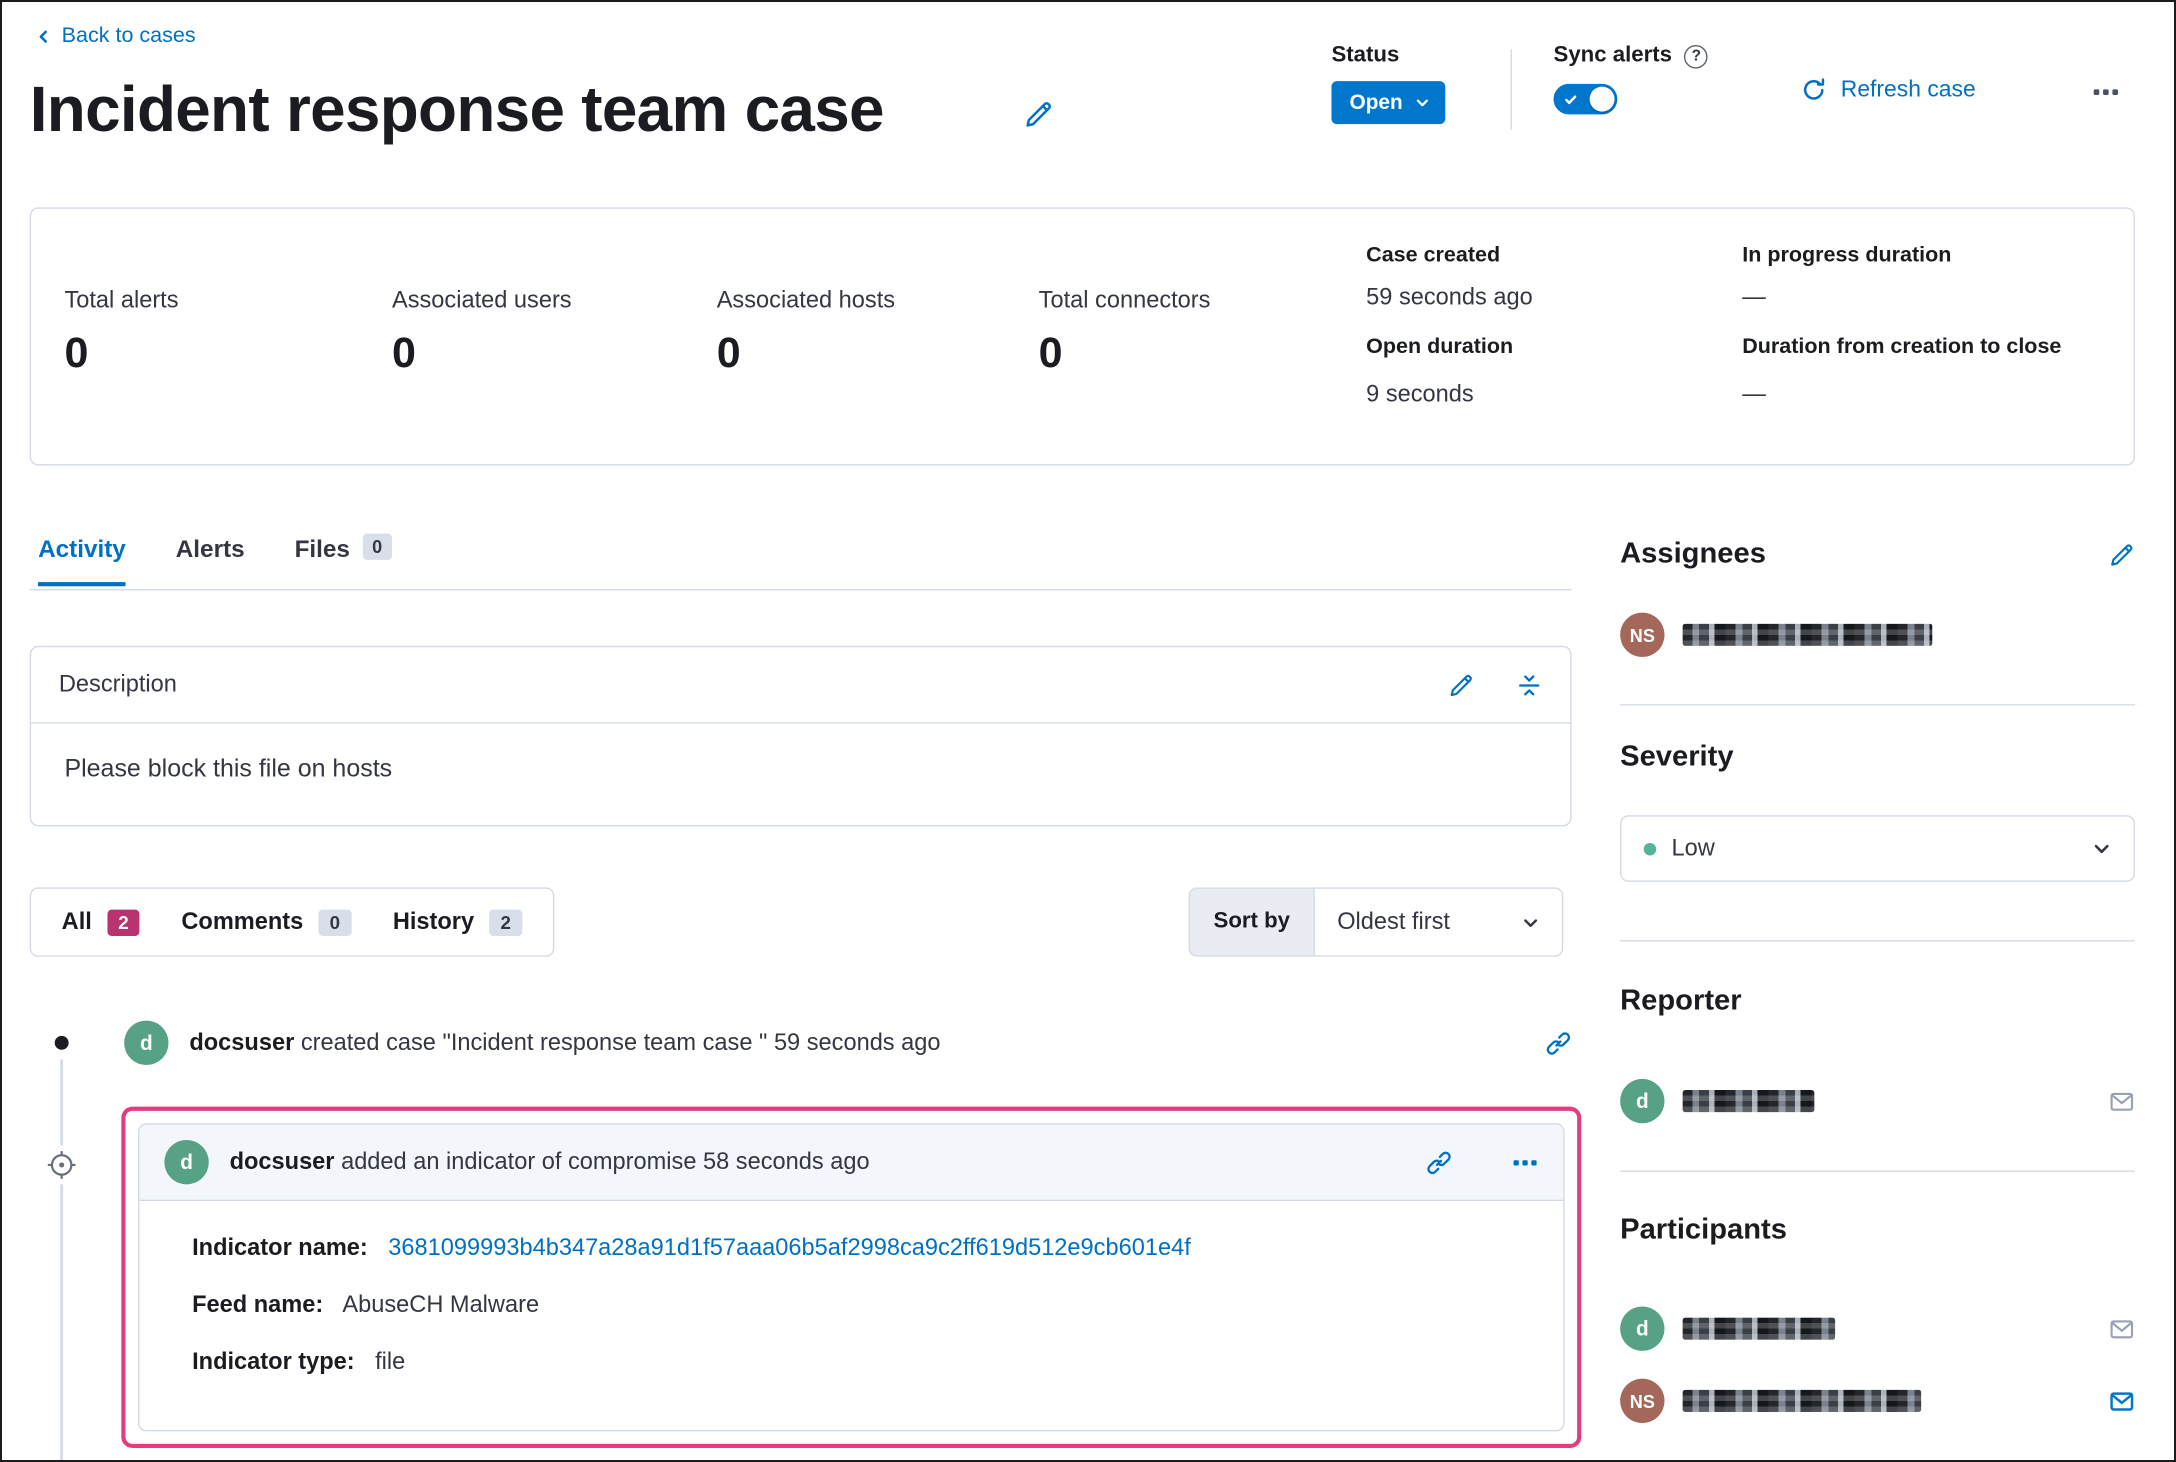  I want to click on tab-files: Files 0, so click(343, 559).